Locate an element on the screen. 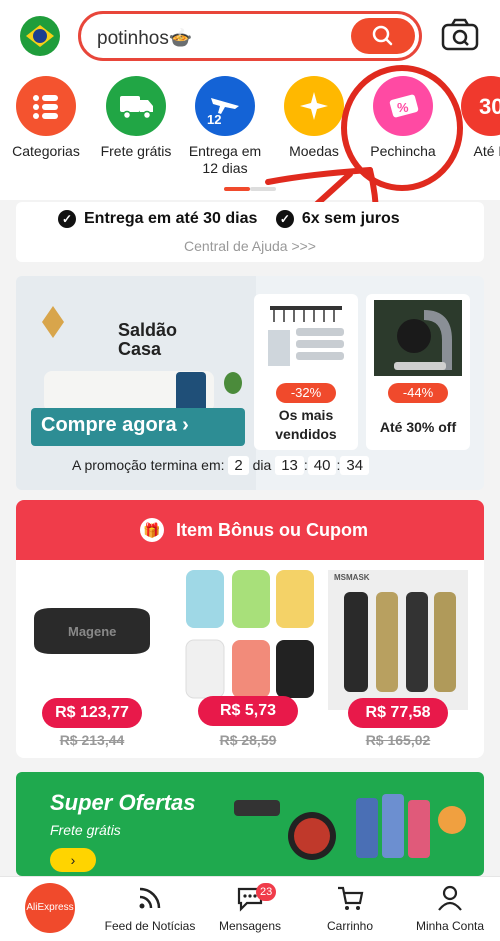  promo-card-ate-30-off: -44% Até 30% off is located at coordinates (418, 372).